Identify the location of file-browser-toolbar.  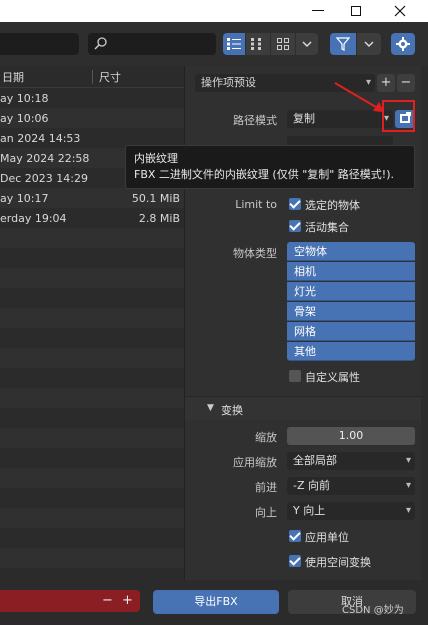
(214, 44).